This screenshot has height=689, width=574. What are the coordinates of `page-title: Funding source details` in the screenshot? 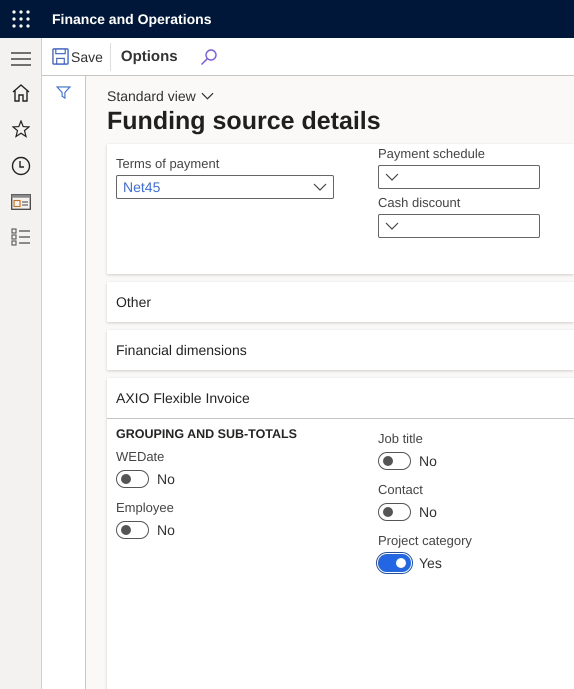 It's located at (244, 121).